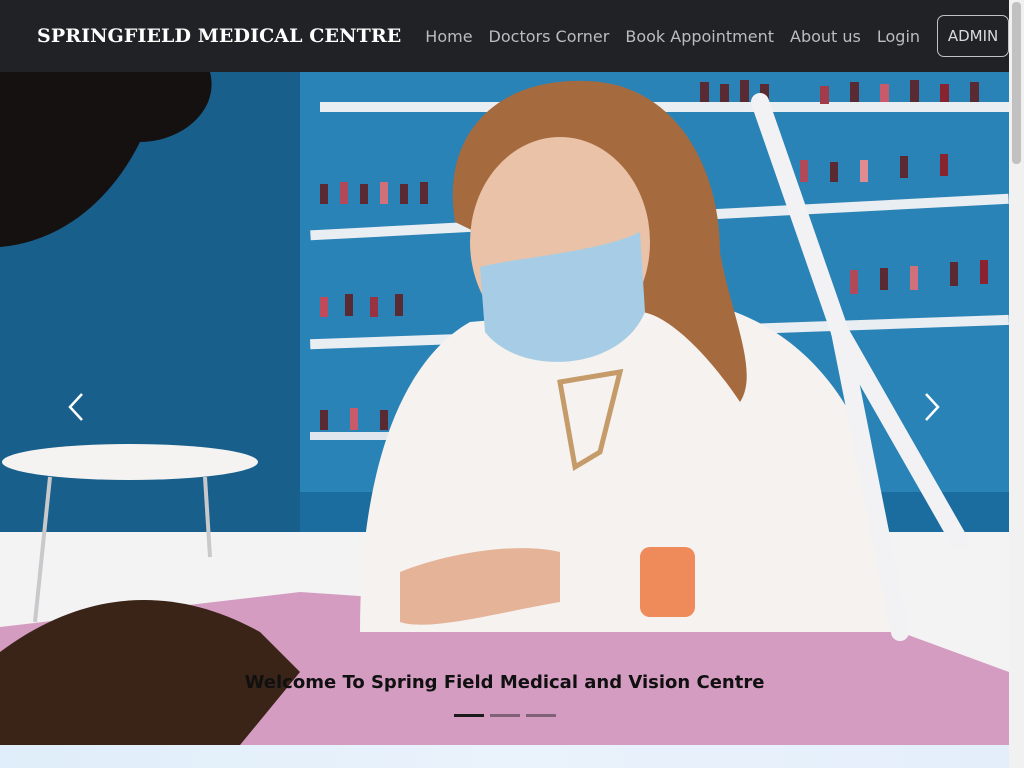  Describe the element at coordinates (898, 36) in the screenshot. I see `nav-link-login: Login` at that location.